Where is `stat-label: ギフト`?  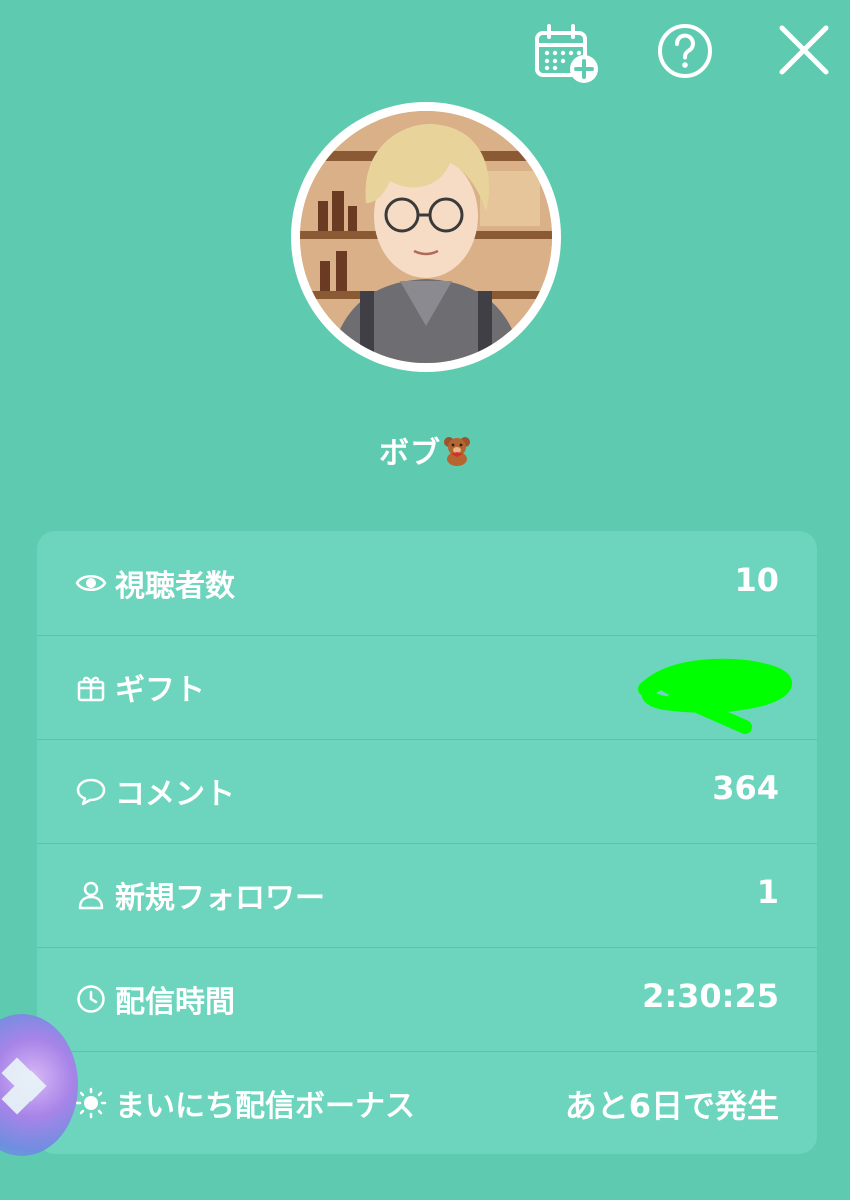 stat-label: ギフト is located at coordinates (160, 690).